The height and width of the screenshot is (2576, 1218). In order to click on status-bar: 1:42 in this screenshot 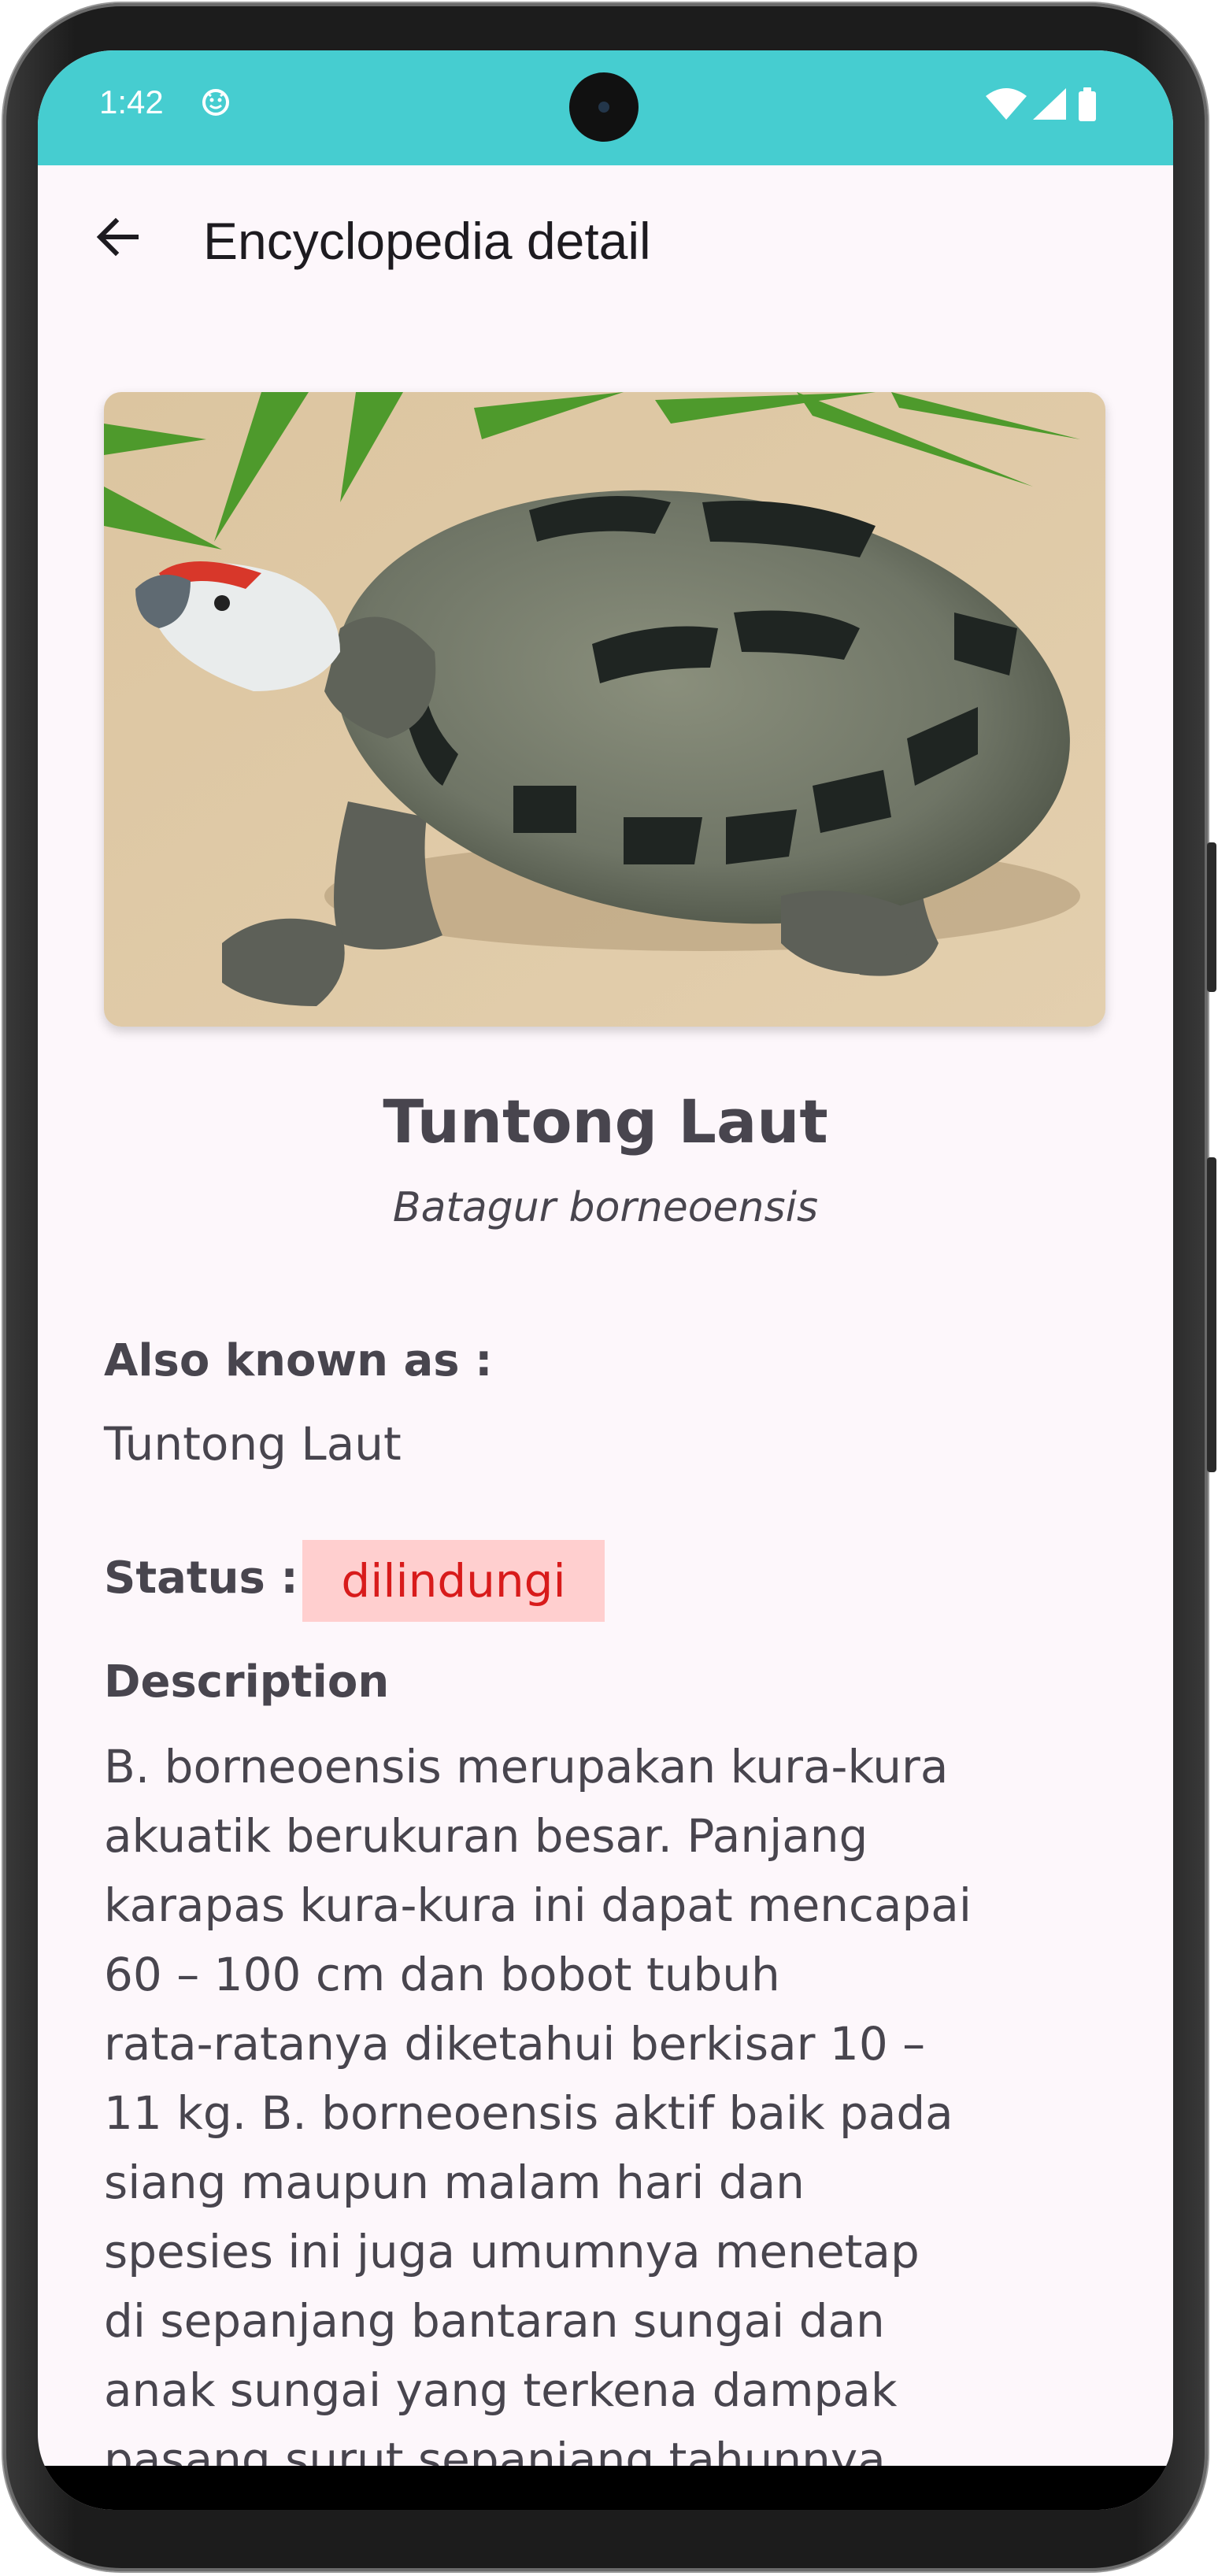, I will do `click(605, 107)`.